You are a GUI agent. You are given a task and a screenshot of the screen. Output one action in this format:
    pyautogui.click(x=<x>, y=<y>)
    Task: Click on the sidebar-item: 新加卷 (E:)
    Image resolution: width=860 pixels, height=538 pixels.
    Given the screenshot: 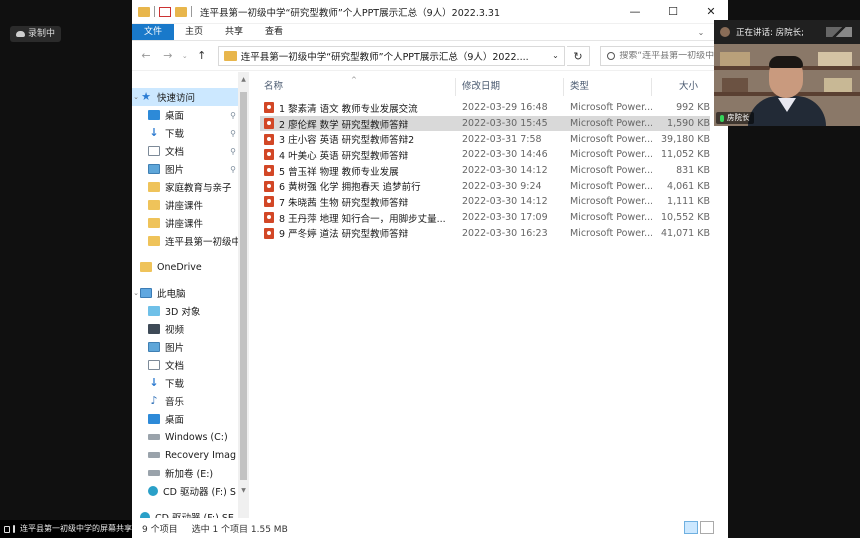 What is the action you would take?
    pyautogui.click(x=185, y=473)
    